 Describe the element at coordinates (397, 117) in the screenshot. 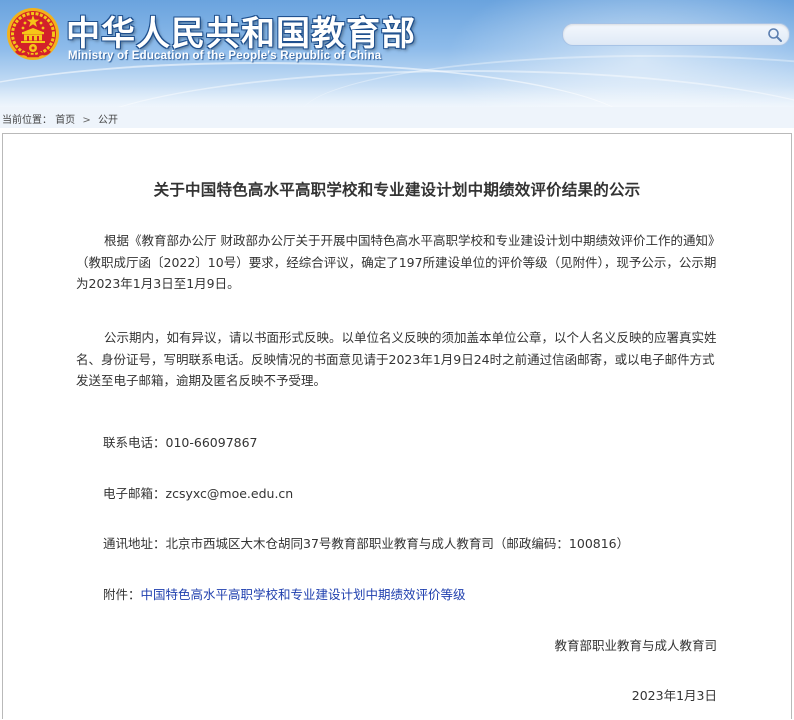

I see `breadcrumb: 当前位置： 首页 > 公开` at that location.